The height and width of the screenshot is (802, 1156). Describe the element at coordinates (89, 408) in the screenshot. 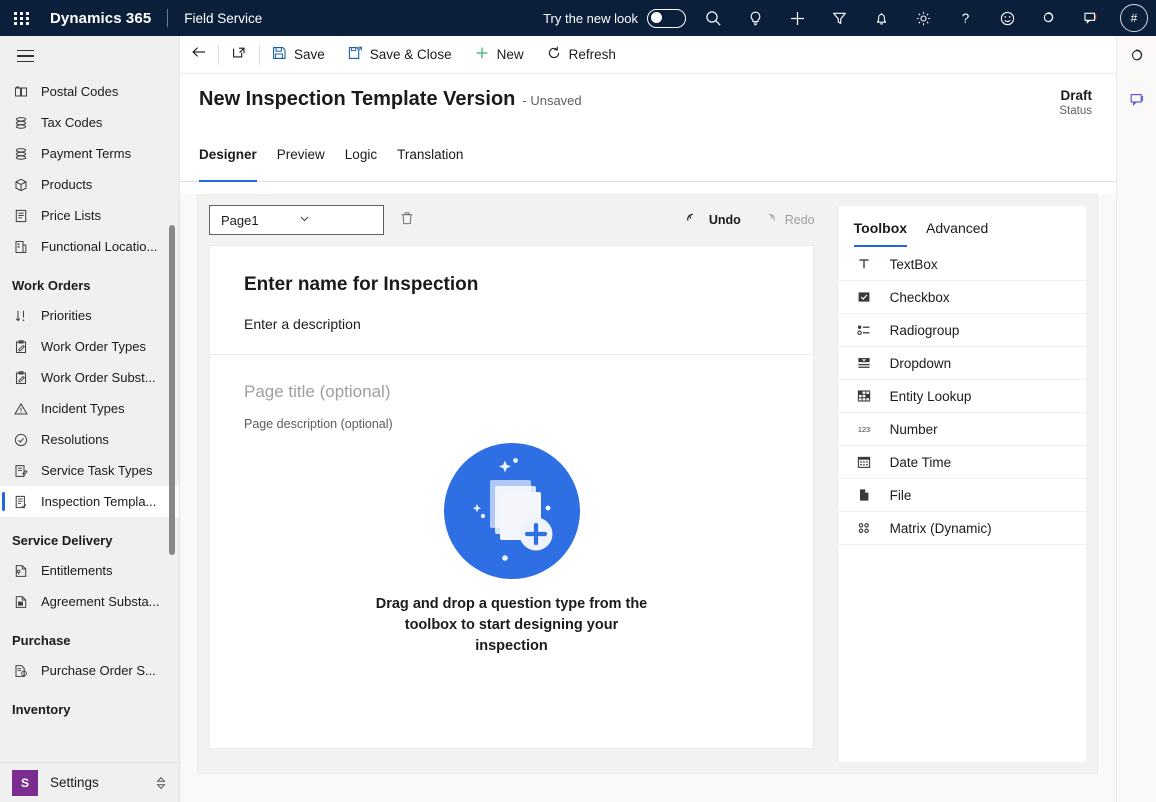

I see `sidebar-item-incident-types: Incident Types` at that location.